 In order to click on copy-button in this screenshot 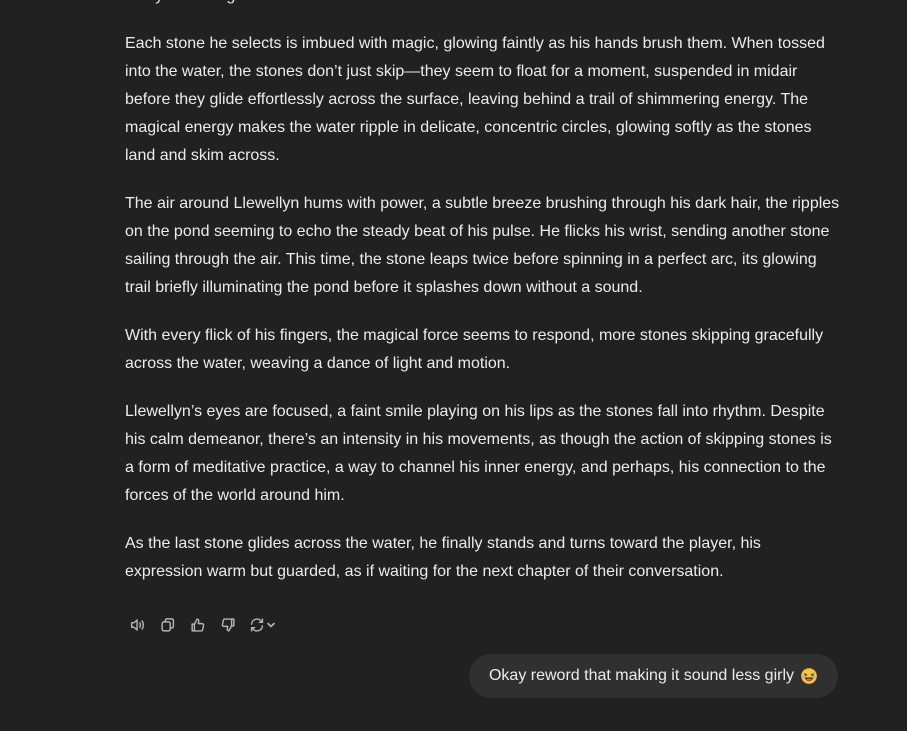, I will do `click(168, 625)`.